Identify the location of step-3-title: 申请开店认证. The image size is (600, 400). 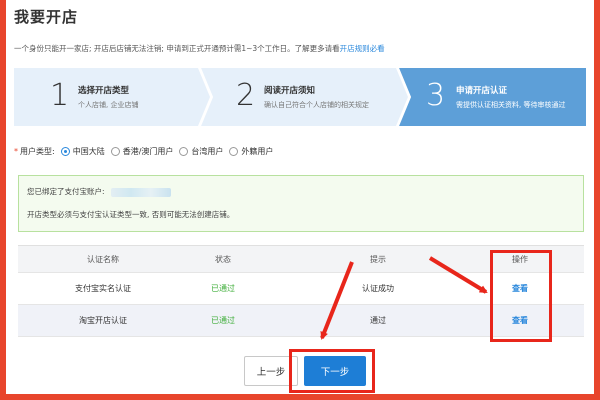
(482, 91).